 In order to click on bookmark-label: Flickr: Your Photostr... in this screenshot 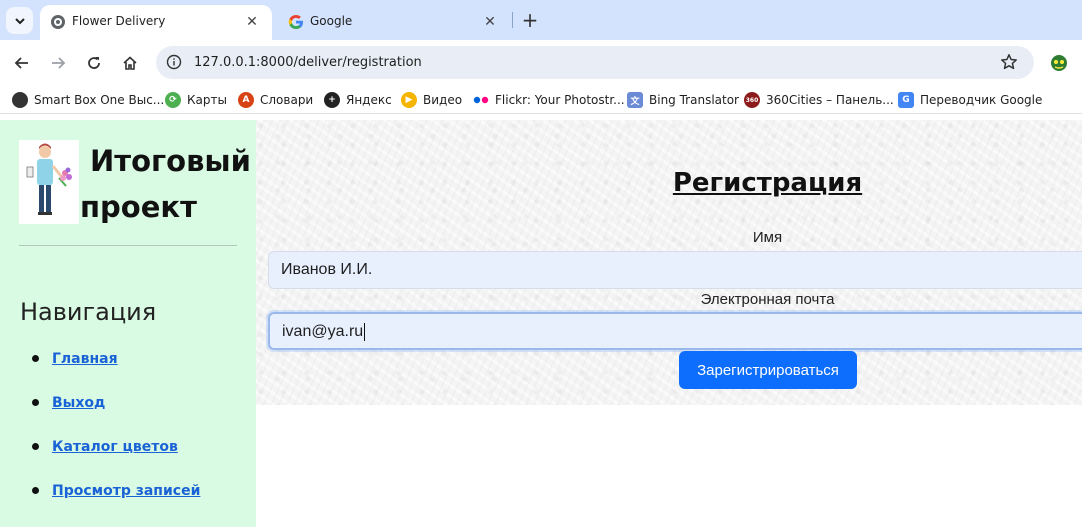, I will do `click(560, 100)`.